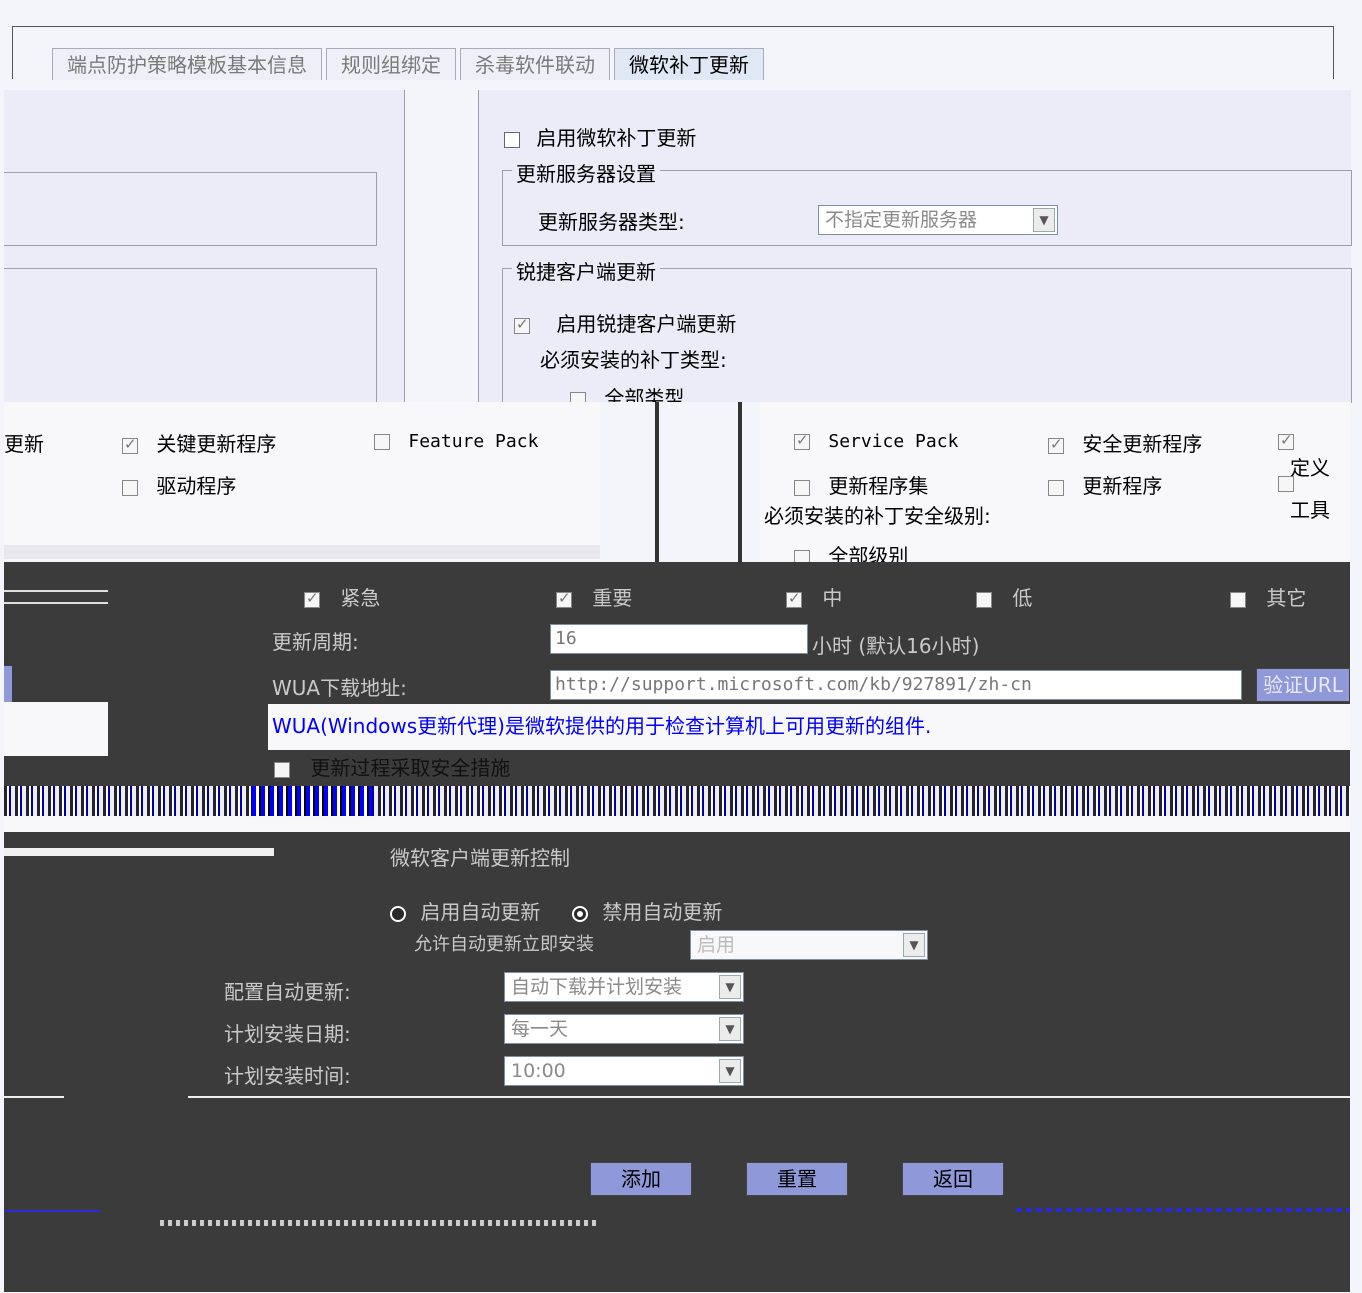  I want to click on type-service-pack-label: Service Pack, so click(893, 441).